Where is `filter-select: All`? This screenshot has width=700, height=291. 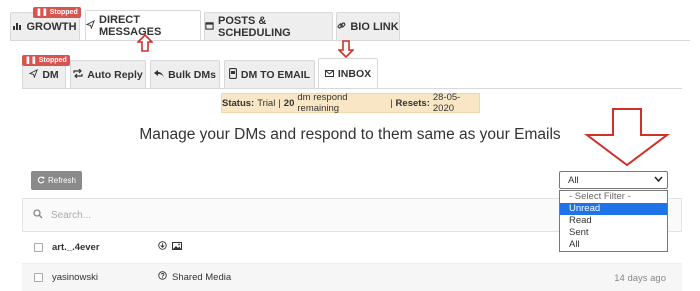 filter-select: All is located at coordinates (613, 180).